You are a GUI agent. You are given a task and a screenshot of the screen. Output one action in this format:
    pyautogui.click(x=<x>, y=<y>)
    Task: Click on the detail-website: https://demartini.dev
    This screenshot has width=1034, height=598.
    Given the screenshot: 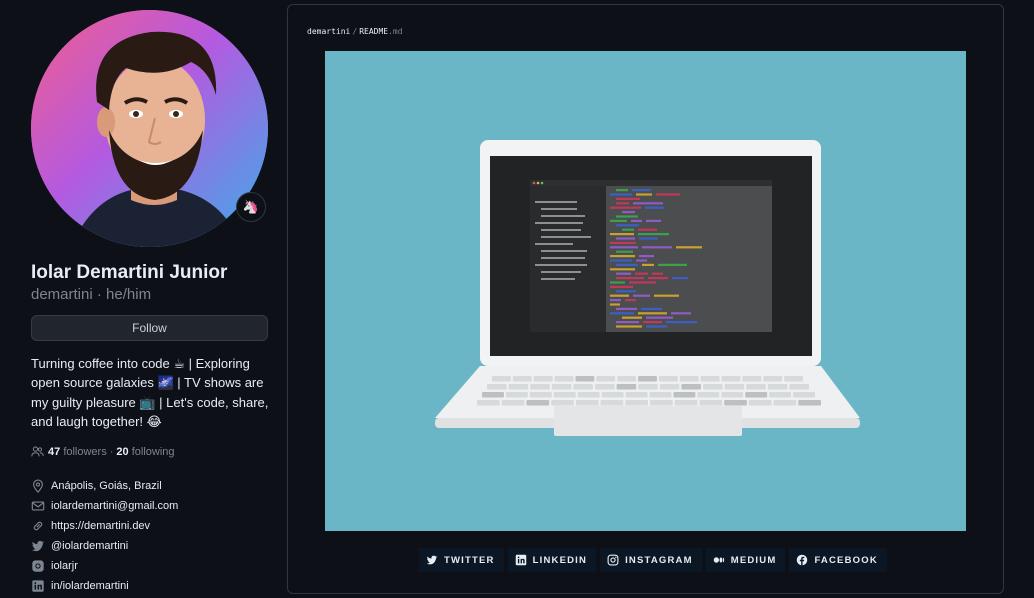 What is the action you would take?
    pyautogui.click(x=104, y=526)
    